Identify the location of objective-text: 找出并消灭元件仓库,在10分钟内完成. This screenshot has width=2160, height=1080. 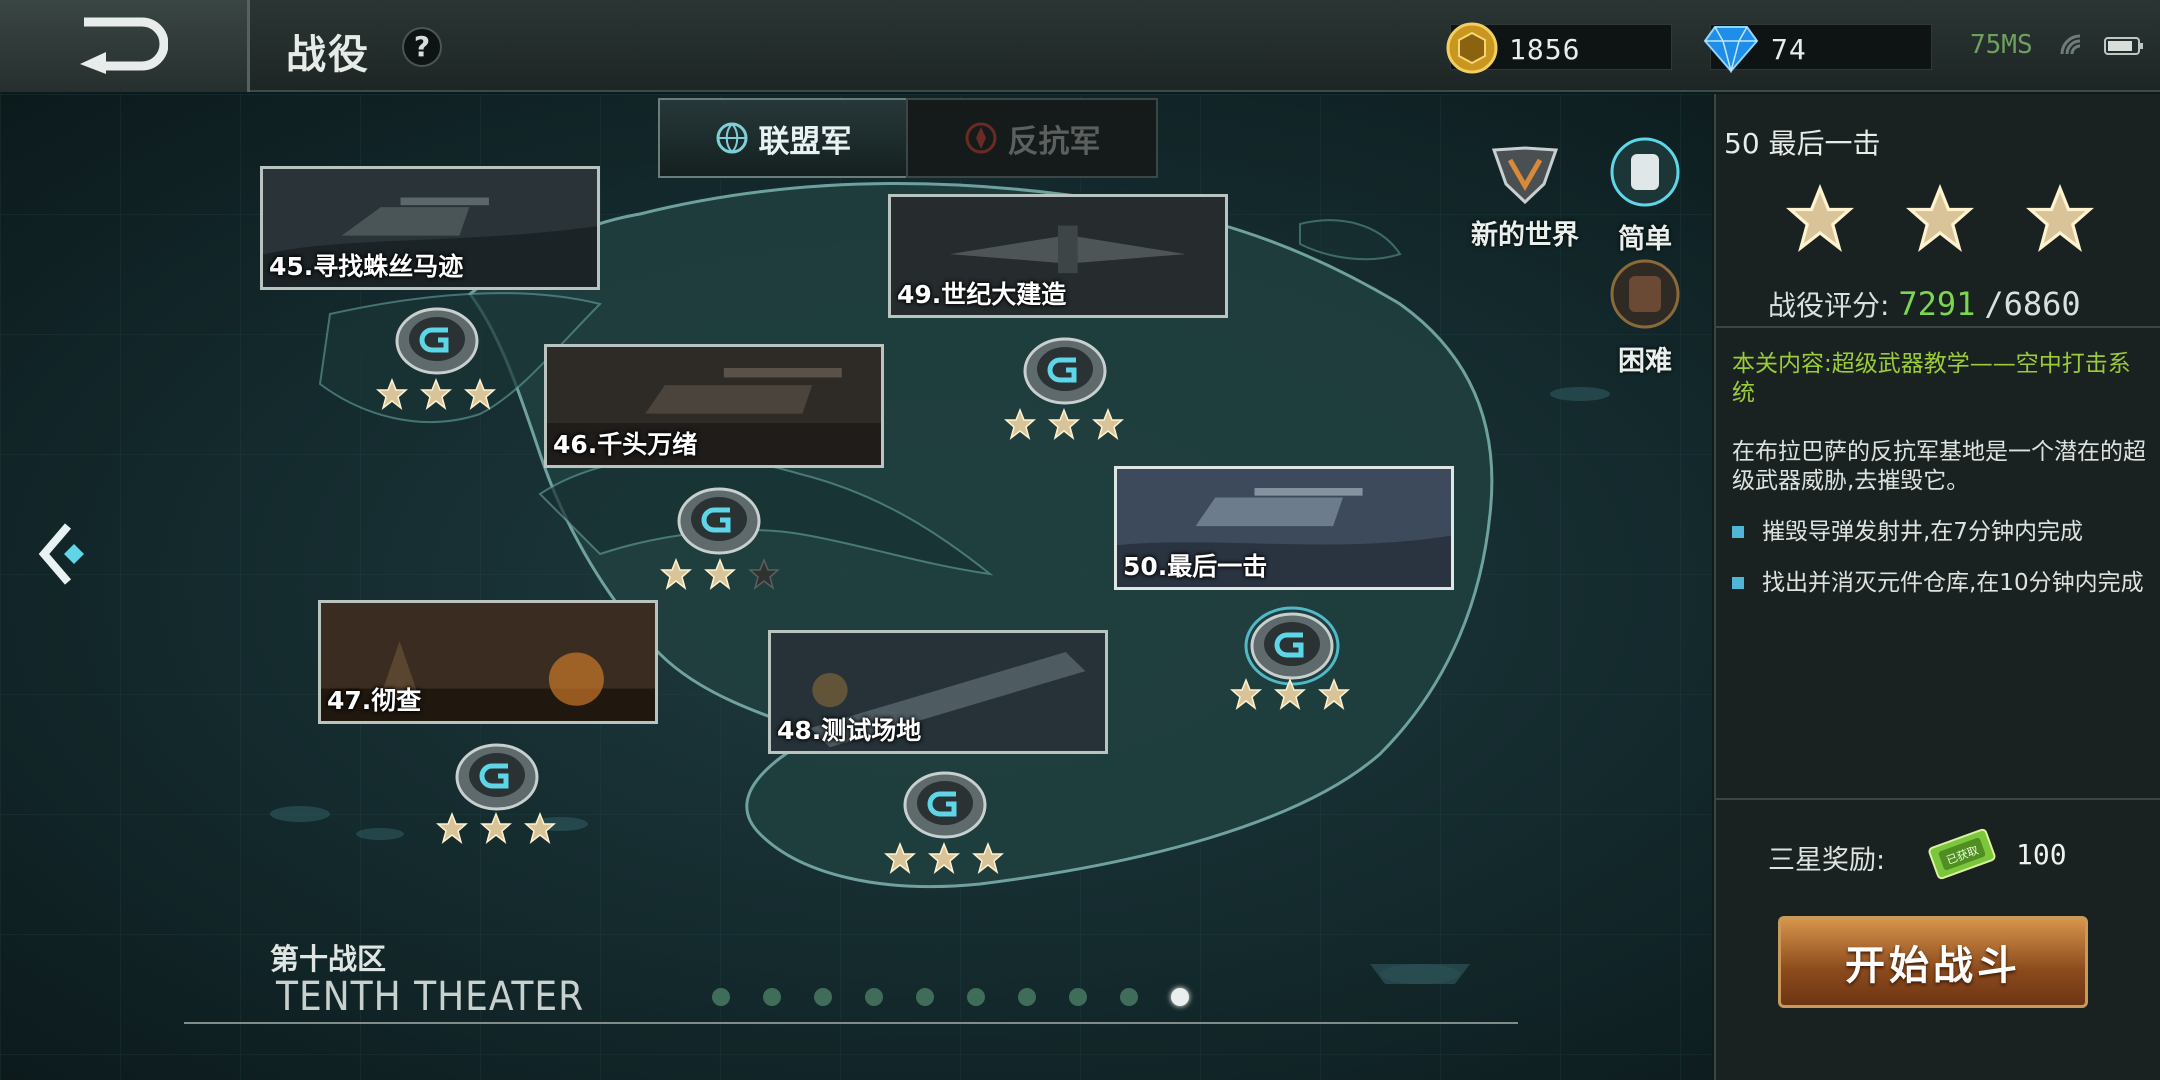
(1953, 583).